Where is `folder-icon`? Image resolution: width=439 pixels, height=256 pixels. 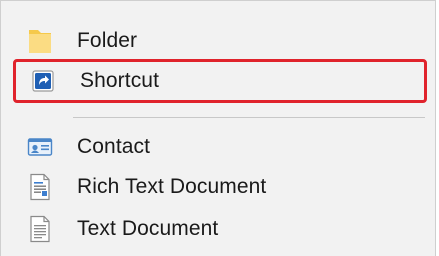
folder-icon is located at coordinates (40, 41).